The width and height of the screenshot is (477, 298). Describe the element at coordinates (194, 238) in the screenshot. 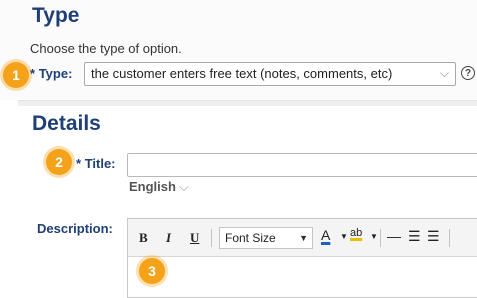

I see `underline-button: U` at that location.